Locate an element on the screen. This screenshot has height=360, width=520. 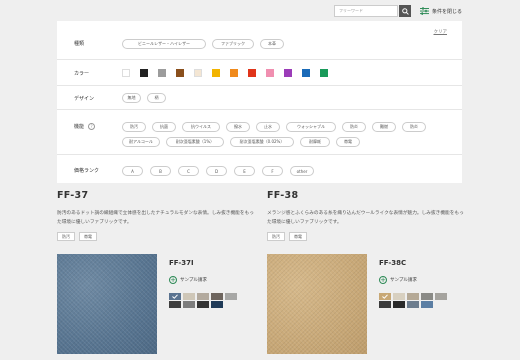
color-swatch-blue is located at coordinates (306, 73).